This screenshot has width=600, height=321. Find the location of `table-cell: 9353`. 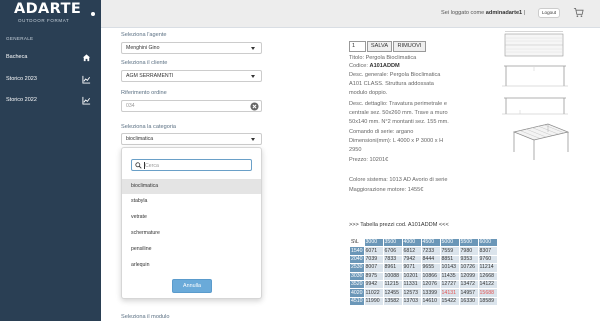

table-cell: 9353 is located at coordinates (468, 259).